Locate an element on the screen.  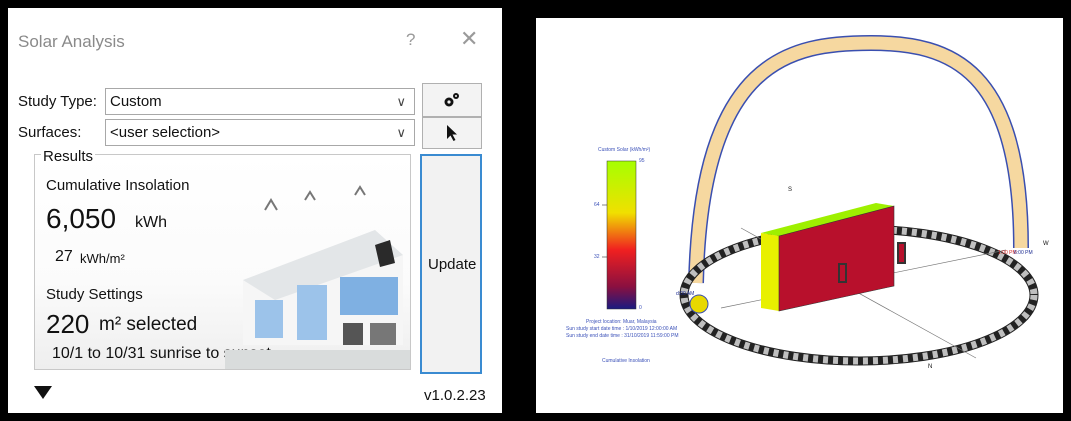
sun-marker is located at coordinates (699, 304).